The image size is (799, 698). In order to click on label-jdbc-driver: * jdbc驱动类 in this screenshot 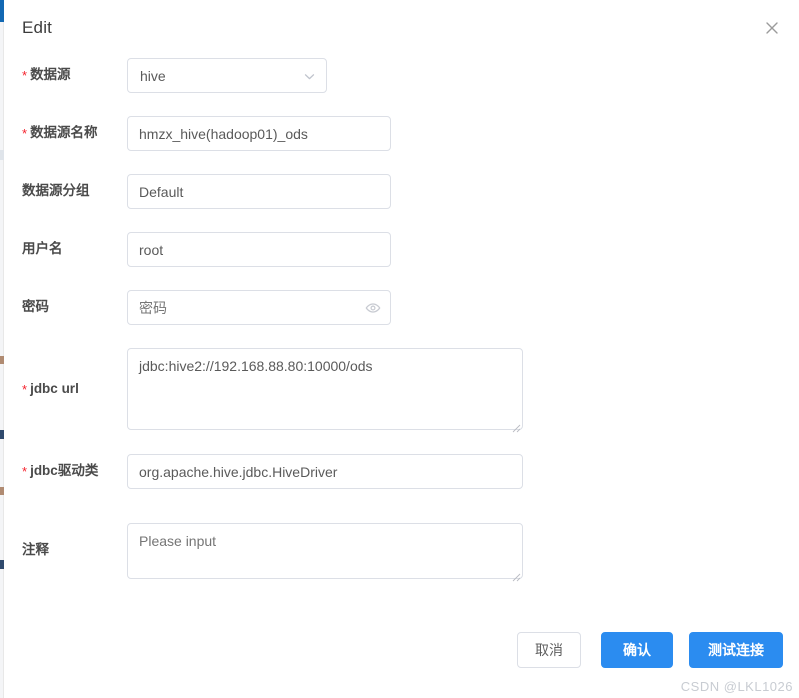, I will do `click(60, 471)`.